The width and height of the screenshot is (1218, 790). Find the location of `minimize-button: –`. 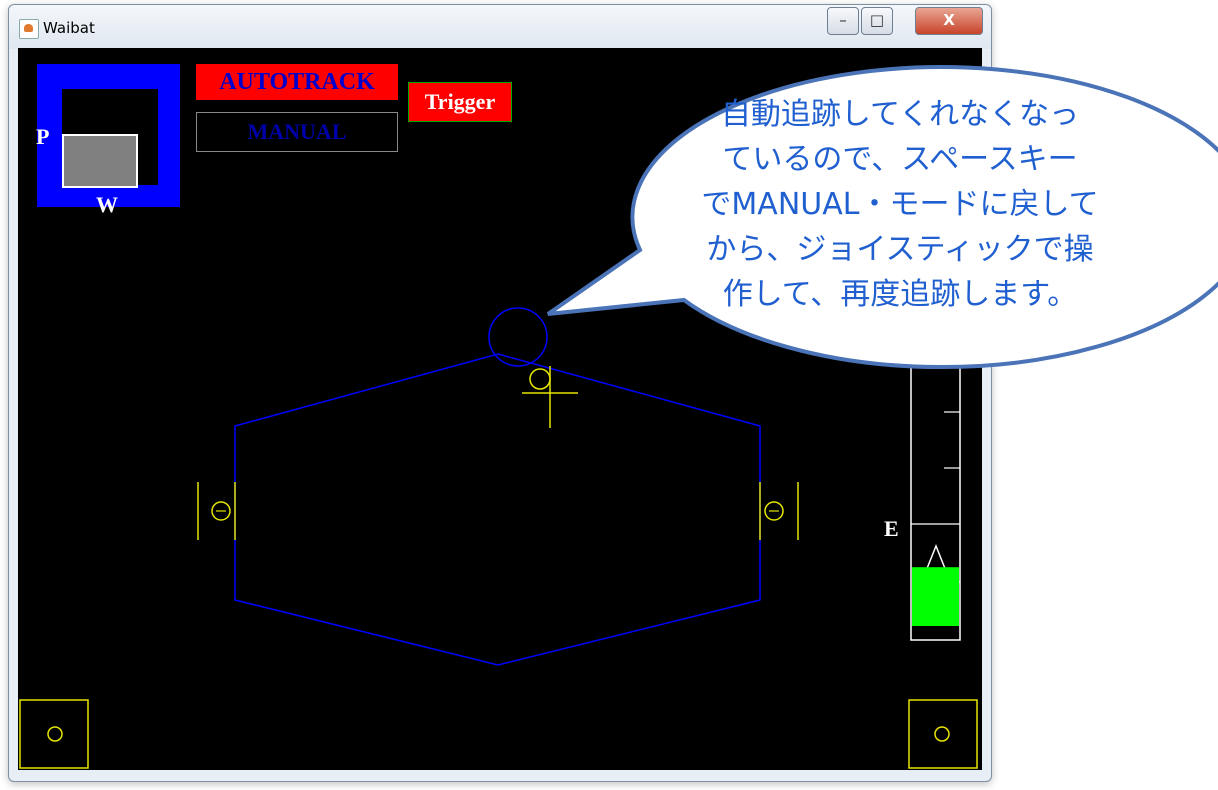

minimize-button: – is located at coordinates (843, 21).